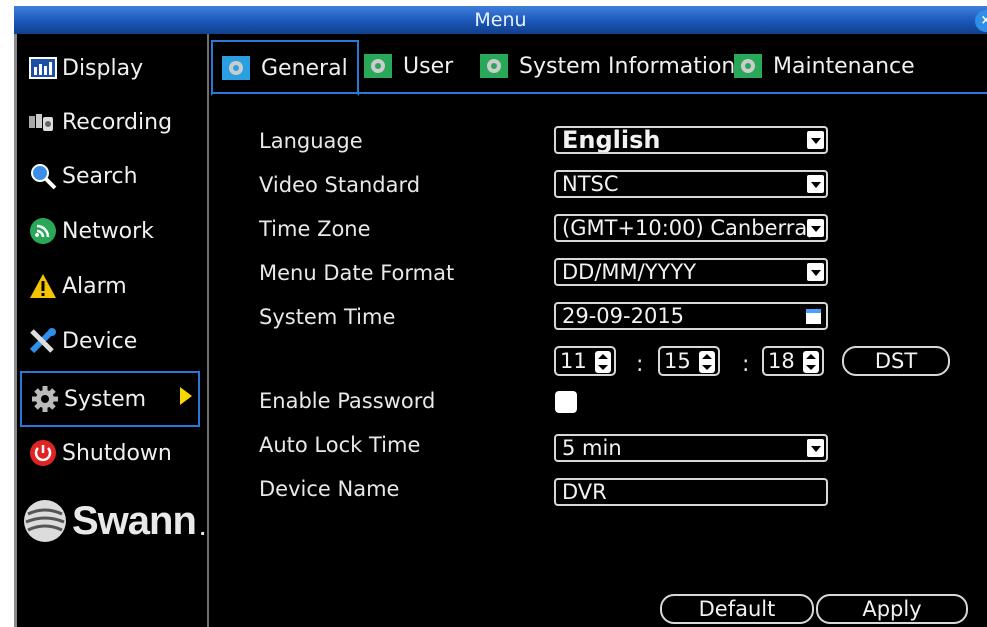 The image size is (987, 627). Describe the element at coordinates (236, 68) in the screenshot. I see `settings-tab-icon` at that location.